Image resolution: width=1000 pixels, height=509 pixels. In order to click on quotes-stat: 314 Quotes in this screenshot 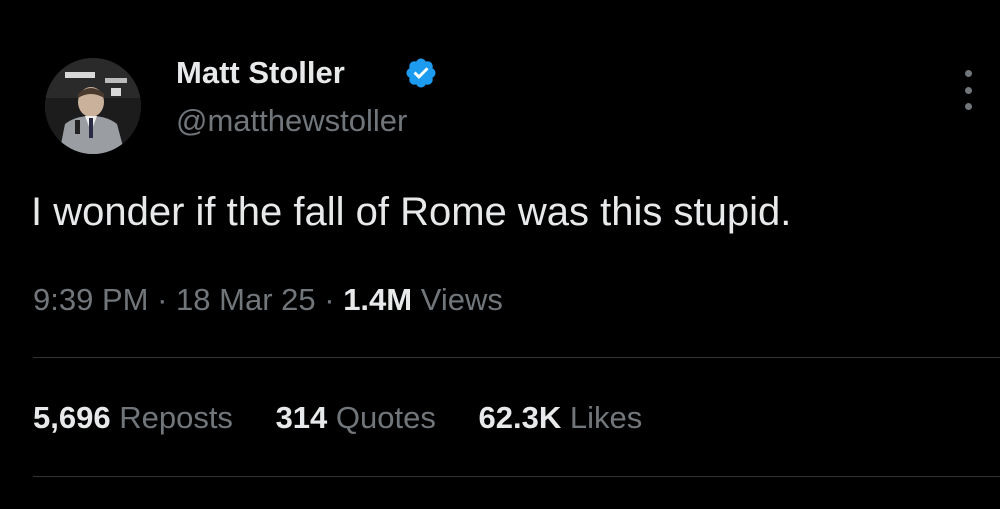, I will do `click(360, 417)`.